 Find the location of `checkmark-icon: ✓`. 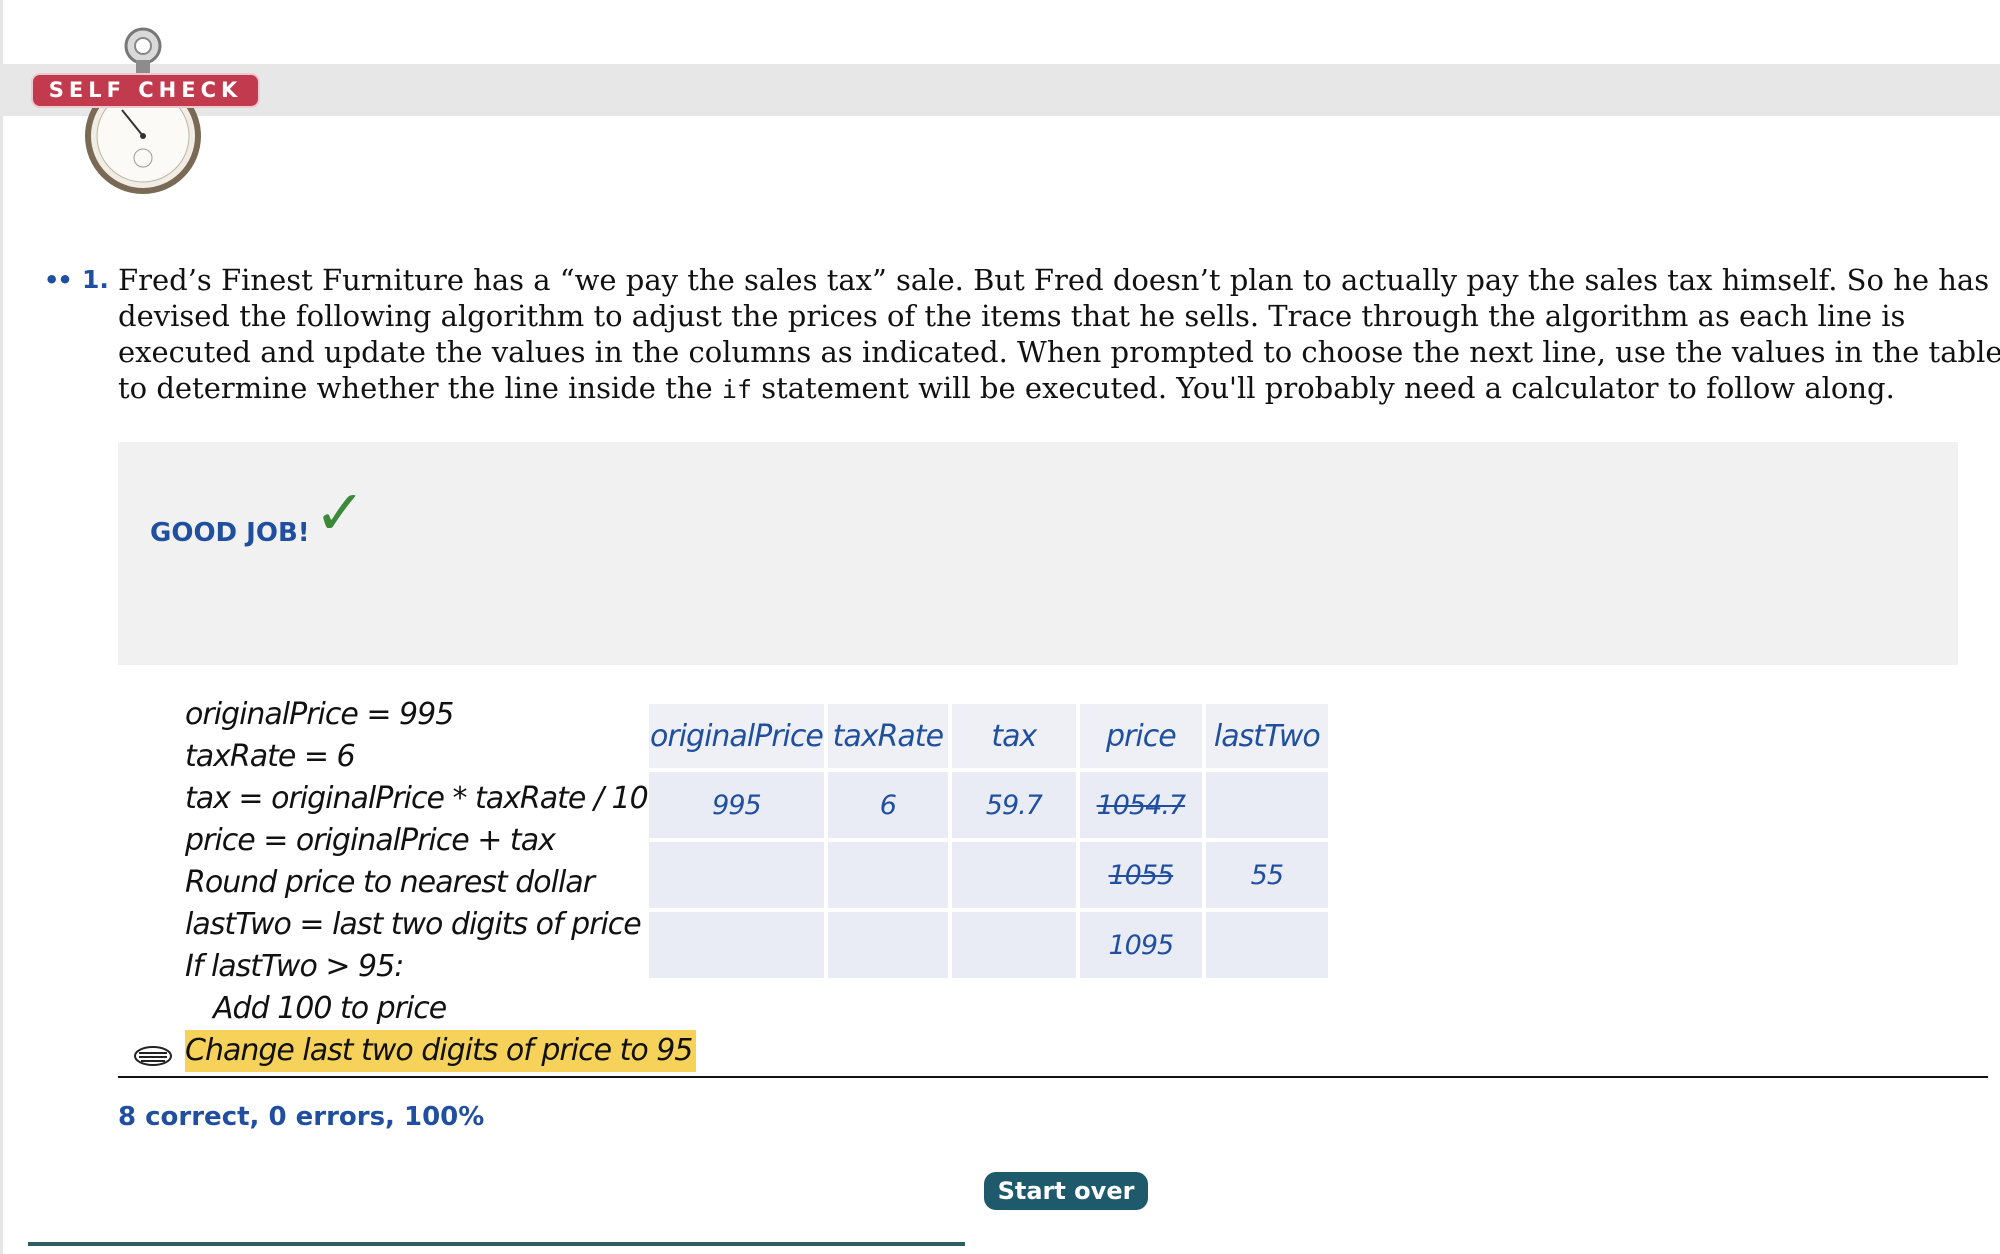

checkmark-icon: ✓ is located at coordinates (340, 512).